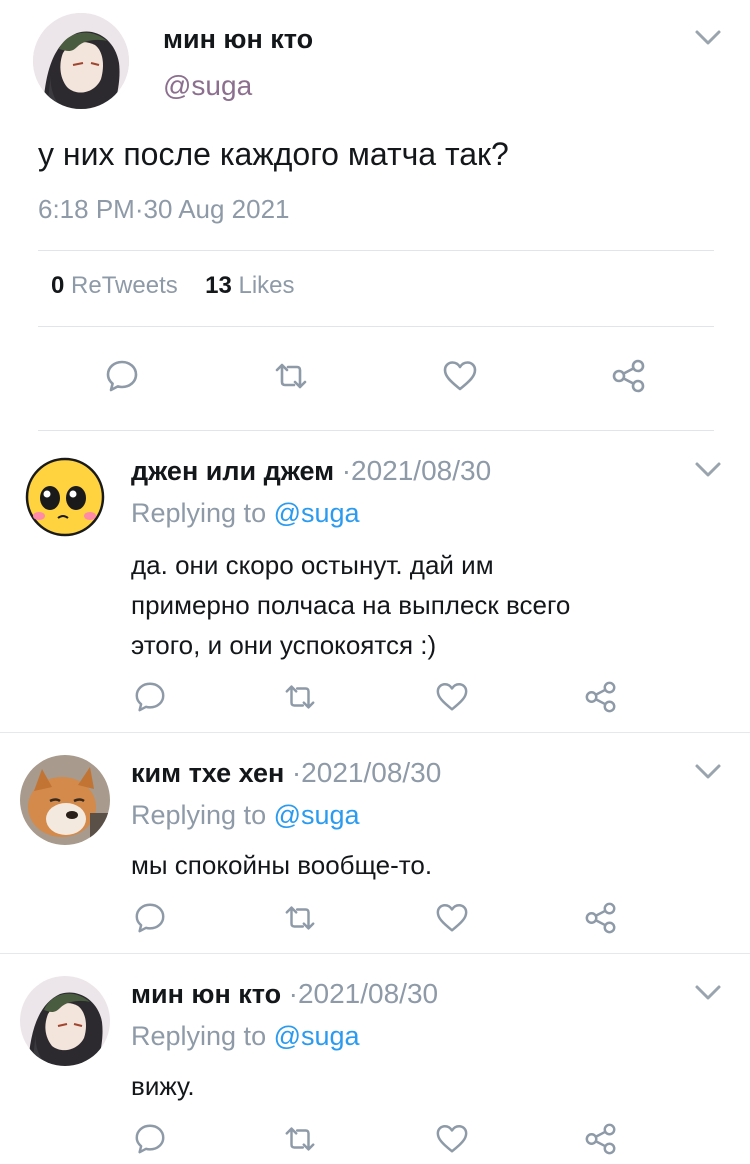 The image size is (750, 1164). Describe the element at coordinates (351, 605) in the screenshot. I see `reply-text-line: примерно полчаса на выплеск всего` at that location.